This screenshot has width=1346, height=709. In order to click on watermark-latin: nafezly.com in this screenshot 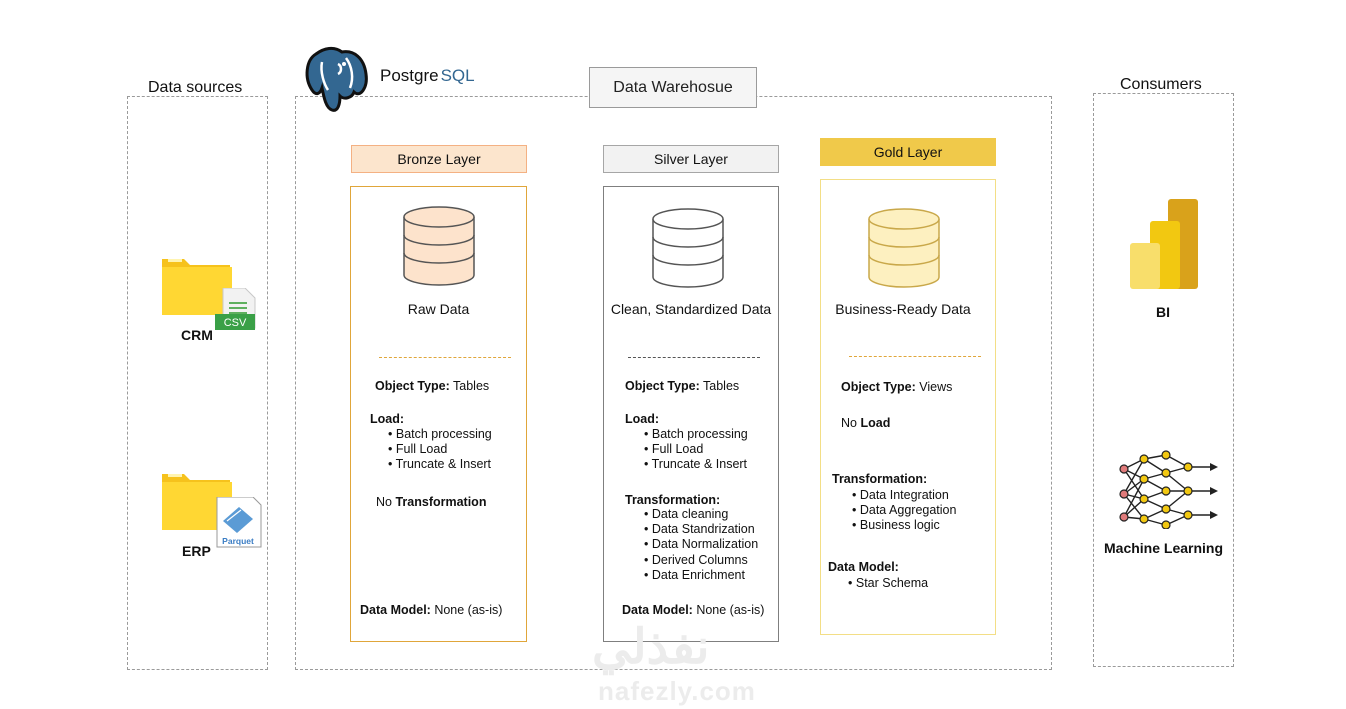, I will do `click(677, 691)`.